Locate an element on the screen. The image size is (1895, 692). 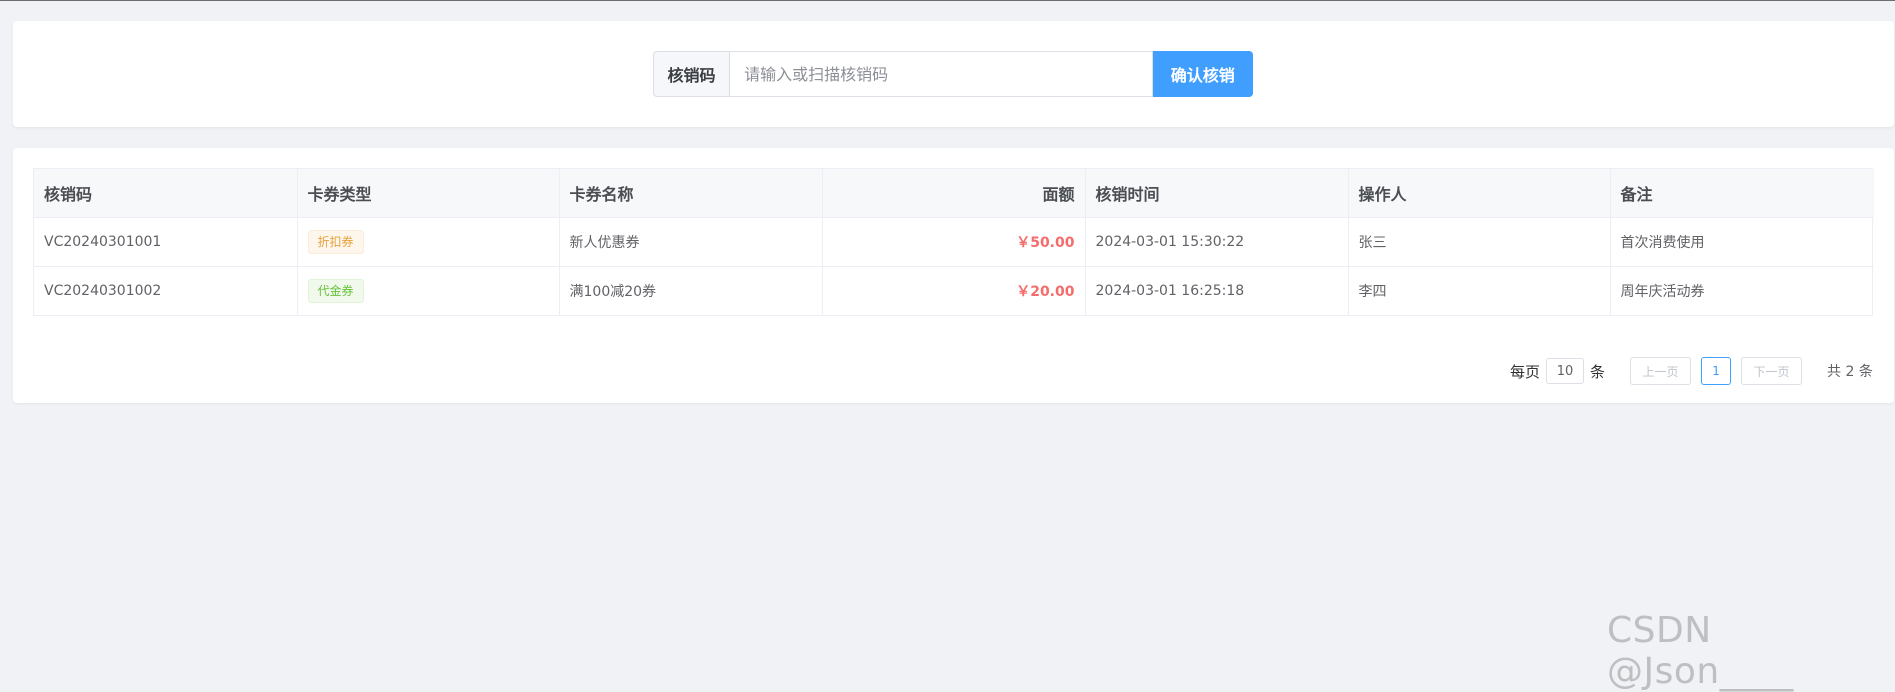
cell-operator: 李四 is located at coordinates (1479, 290).